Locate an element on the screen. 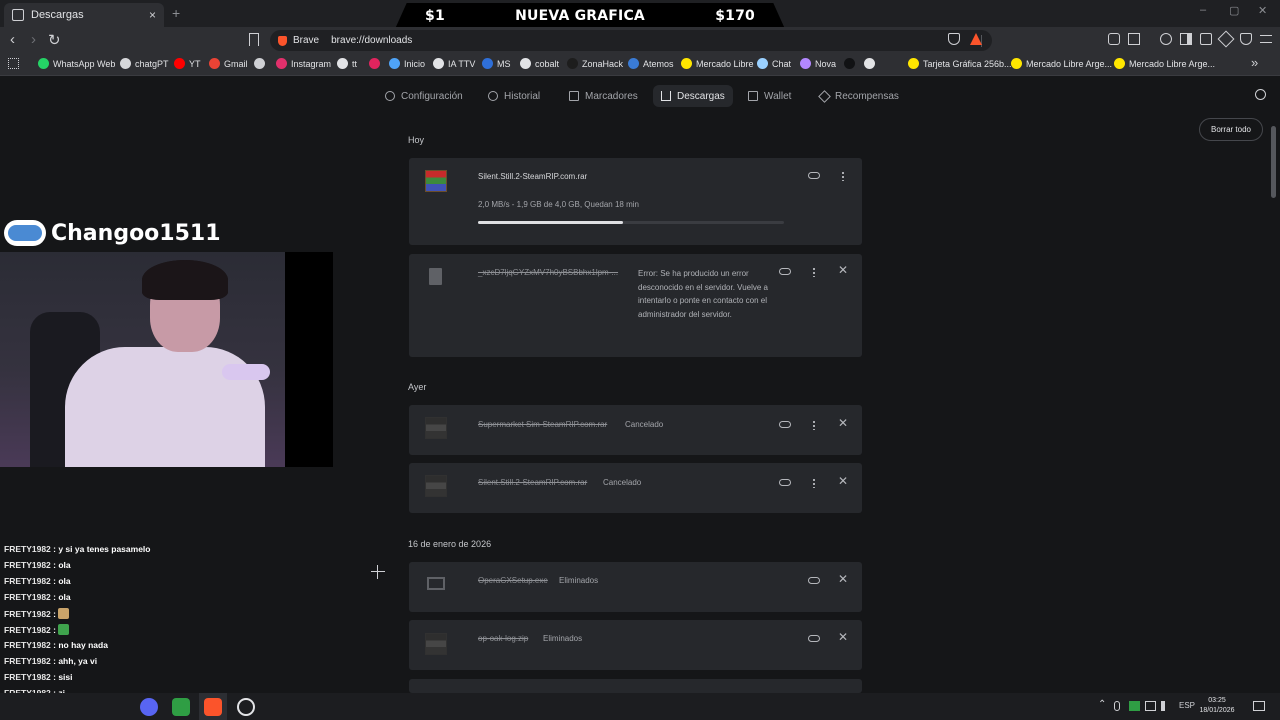 This screenshot has width=1280, height=720. apps-grid-icon is located at coordinates (13, 63).